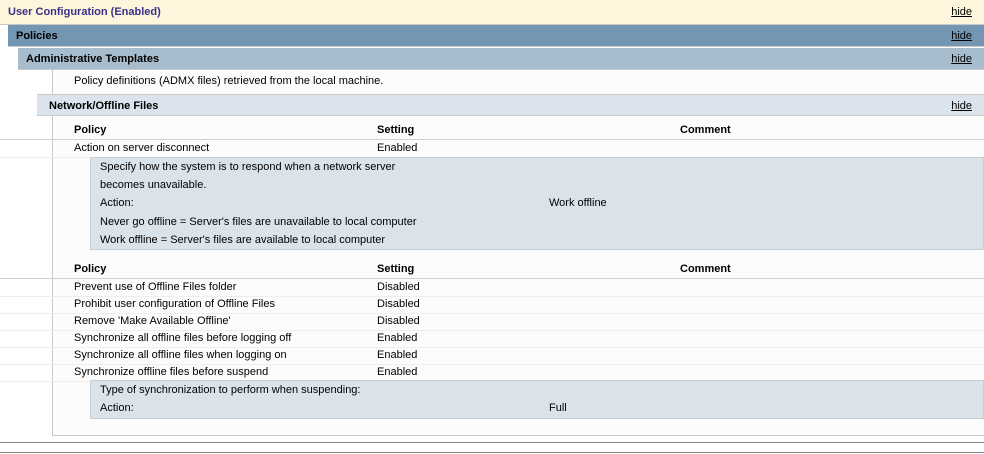  What do you see at coordinates (142, 148) in the screenshot?
I see `policy-name: Action on server disconnect` at bounding box center [142, 148].